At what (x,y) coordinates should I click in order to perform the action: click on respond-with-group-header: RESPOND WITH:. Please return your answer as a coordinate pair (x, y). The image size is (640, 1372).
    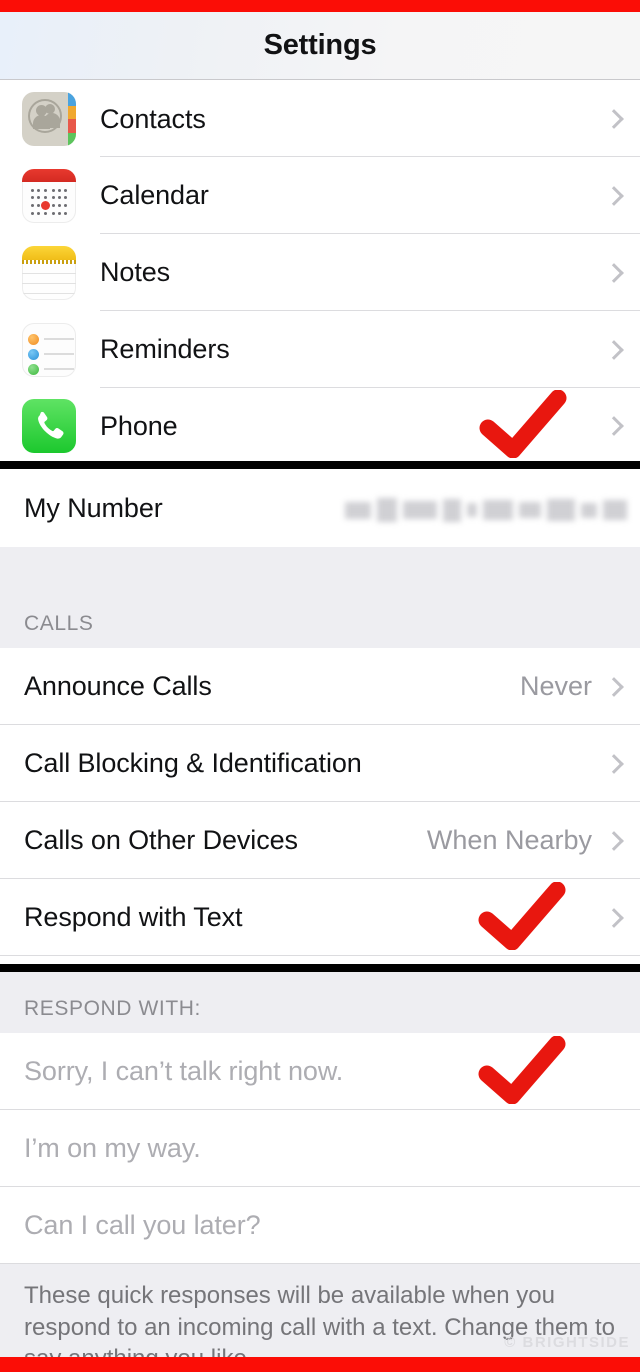
    Looking at the image, I should click on (320, 1002).